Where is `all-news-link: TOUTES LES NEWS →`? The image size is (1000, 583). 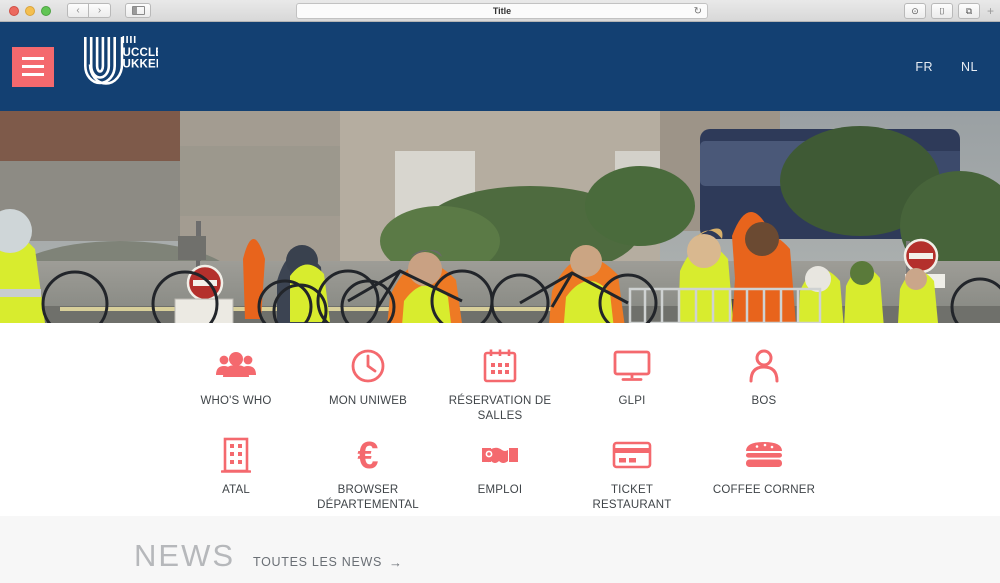 all-news-link: TOUTES LES NEWS → is located at coordinates (328, 562).